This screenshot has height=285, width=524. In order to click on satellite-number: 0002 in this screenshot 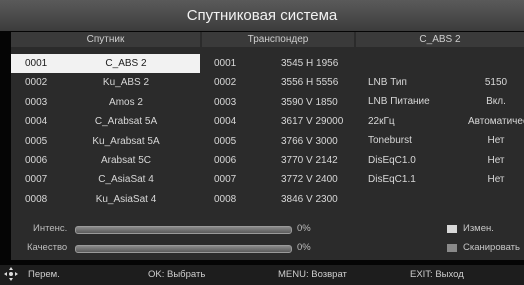, I will do `click(36, 83)`.